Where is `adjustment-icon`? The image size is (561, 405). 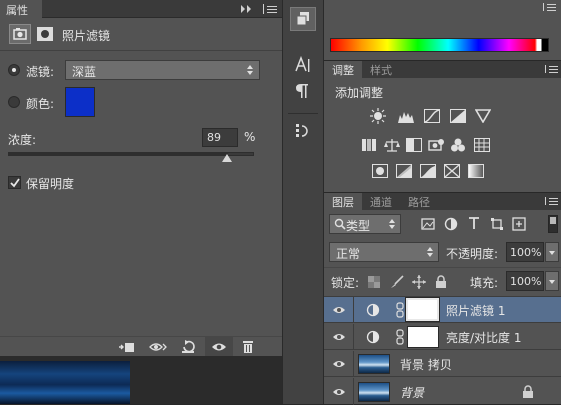 adjustment-icon is located at coordinates (20, 34).